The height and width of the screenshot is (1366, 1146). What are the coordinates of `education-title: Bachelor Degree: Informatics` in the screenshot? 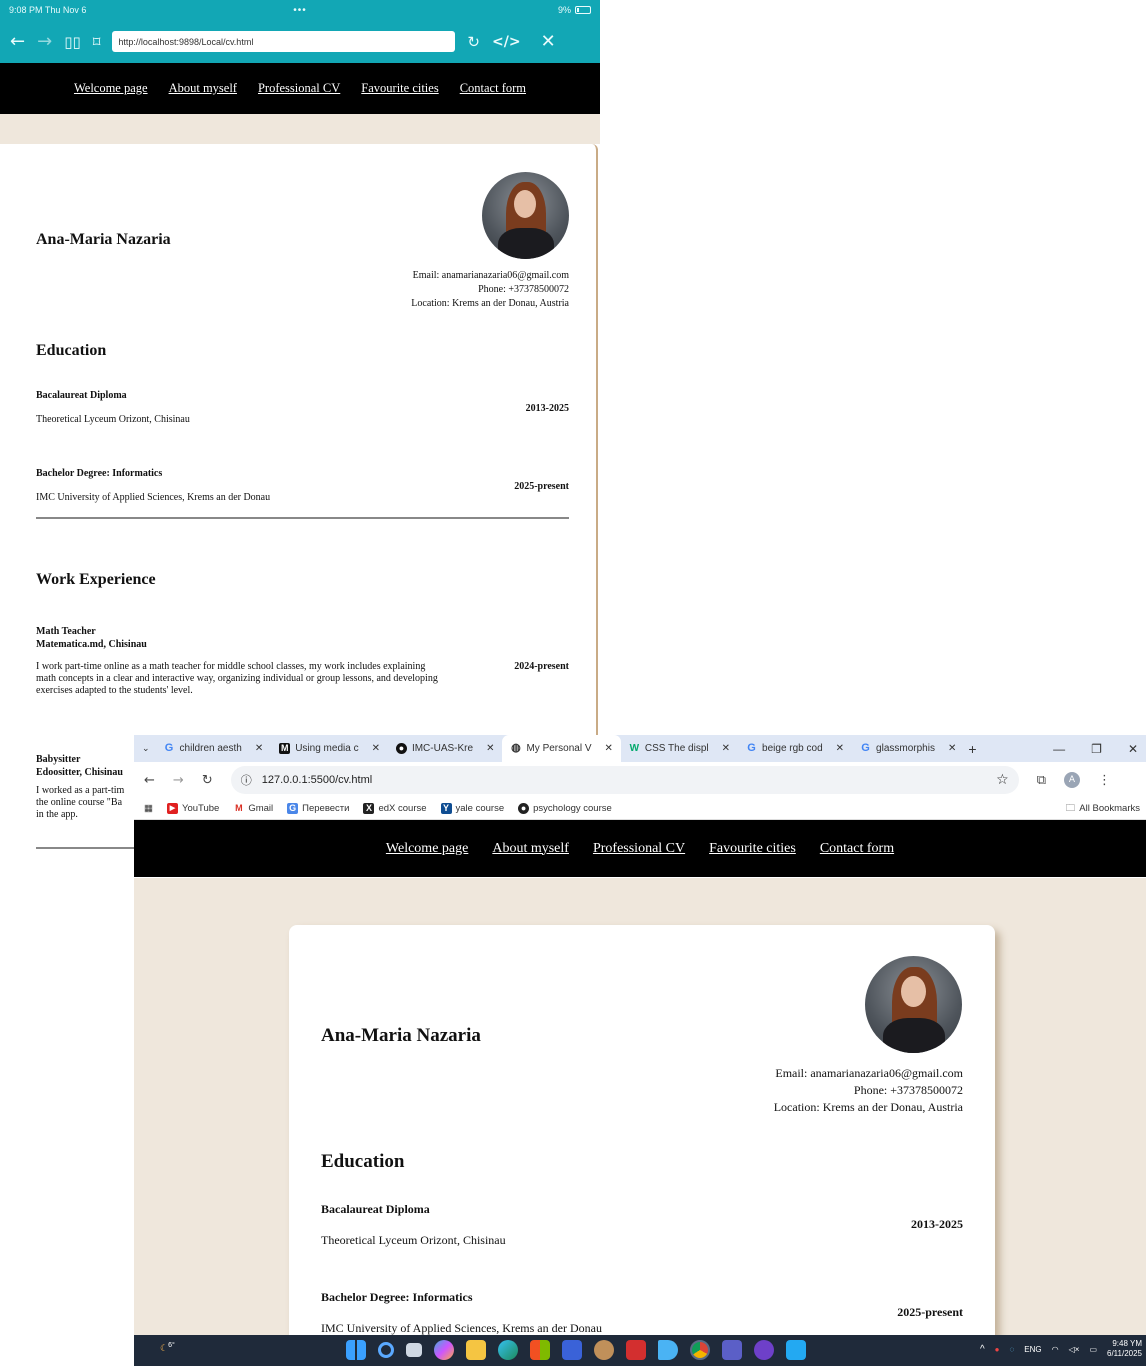 It's located at (397, 1297).